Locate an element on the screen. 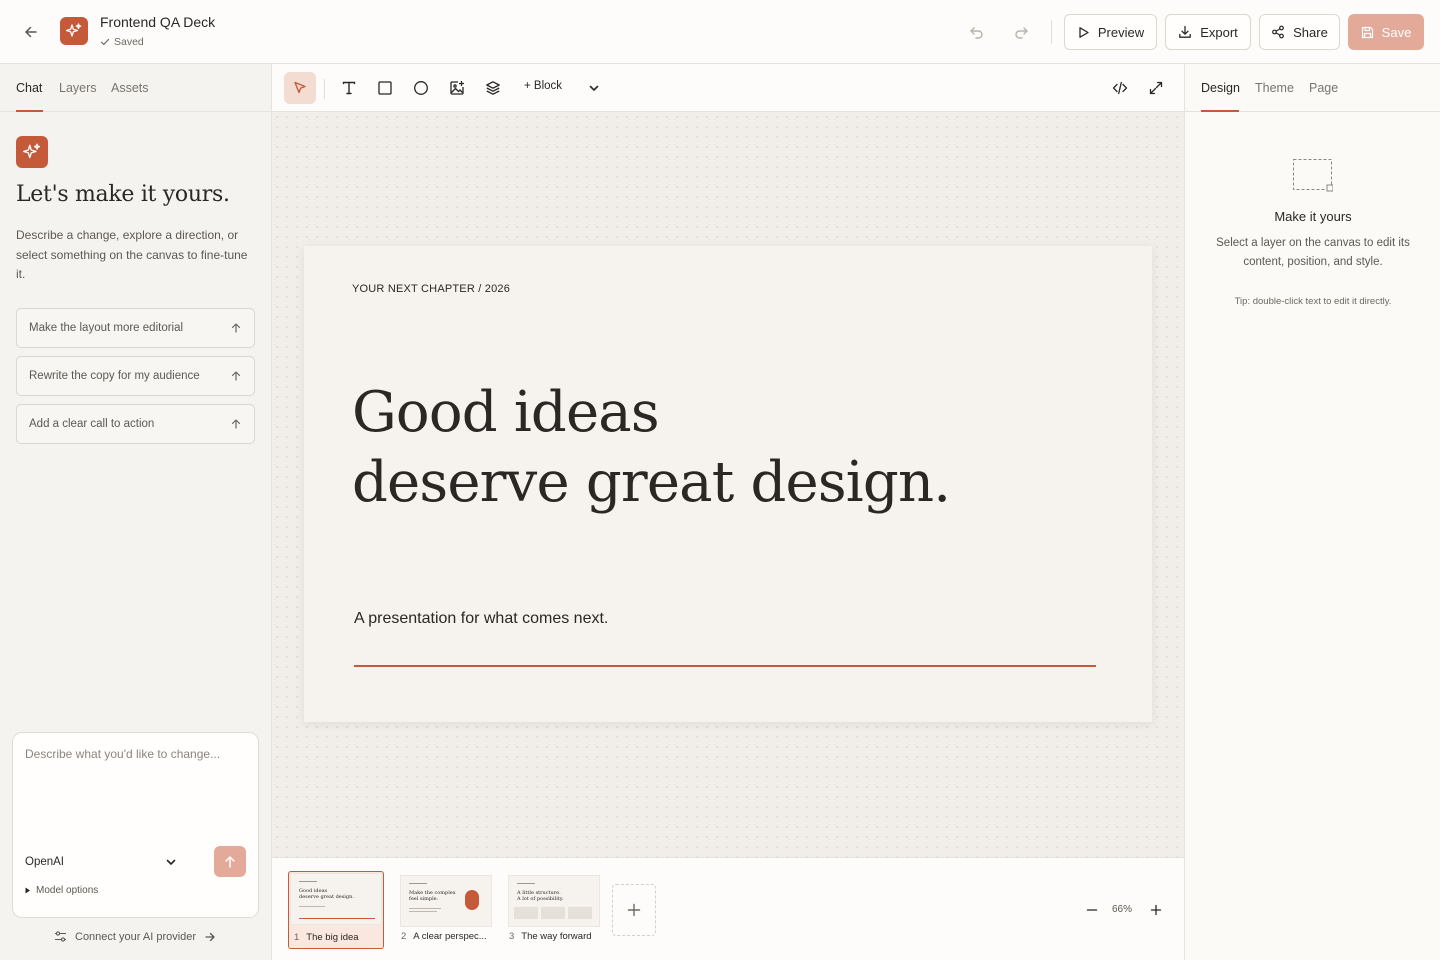  floppy-disk-icon is located at coordinates (1367, 32).